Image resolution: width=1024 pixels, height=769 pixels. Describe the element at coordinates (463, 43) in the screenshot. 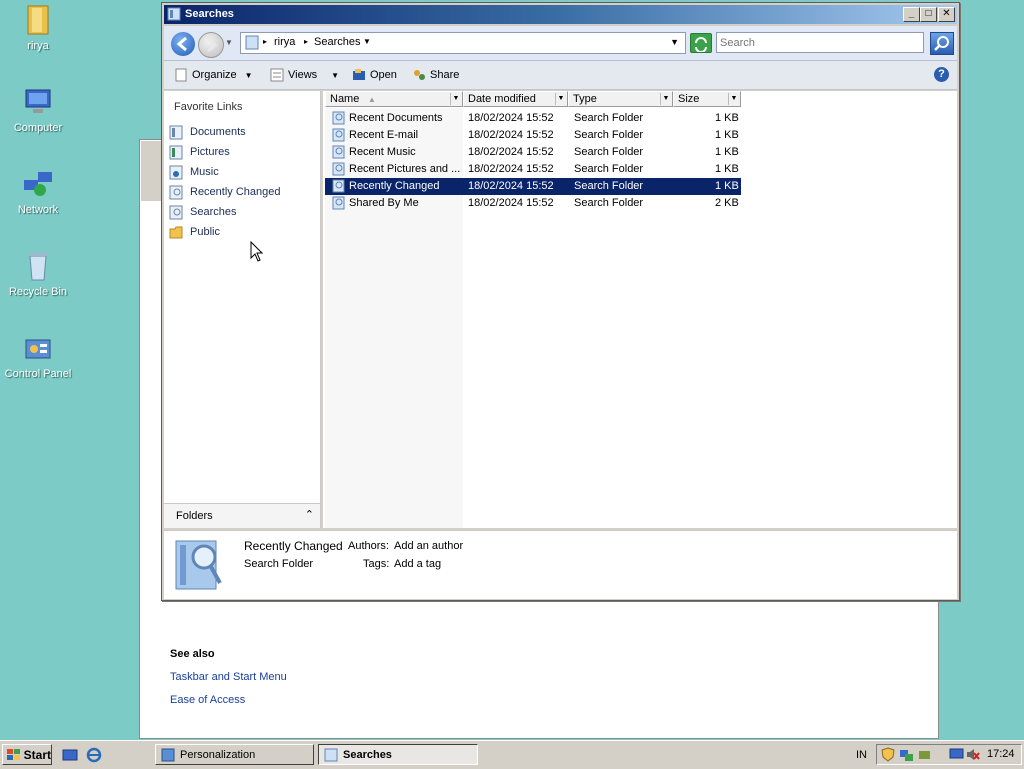

I see `address-box: ▸ rirya ▸ Searches ▼ ▼` at that location.